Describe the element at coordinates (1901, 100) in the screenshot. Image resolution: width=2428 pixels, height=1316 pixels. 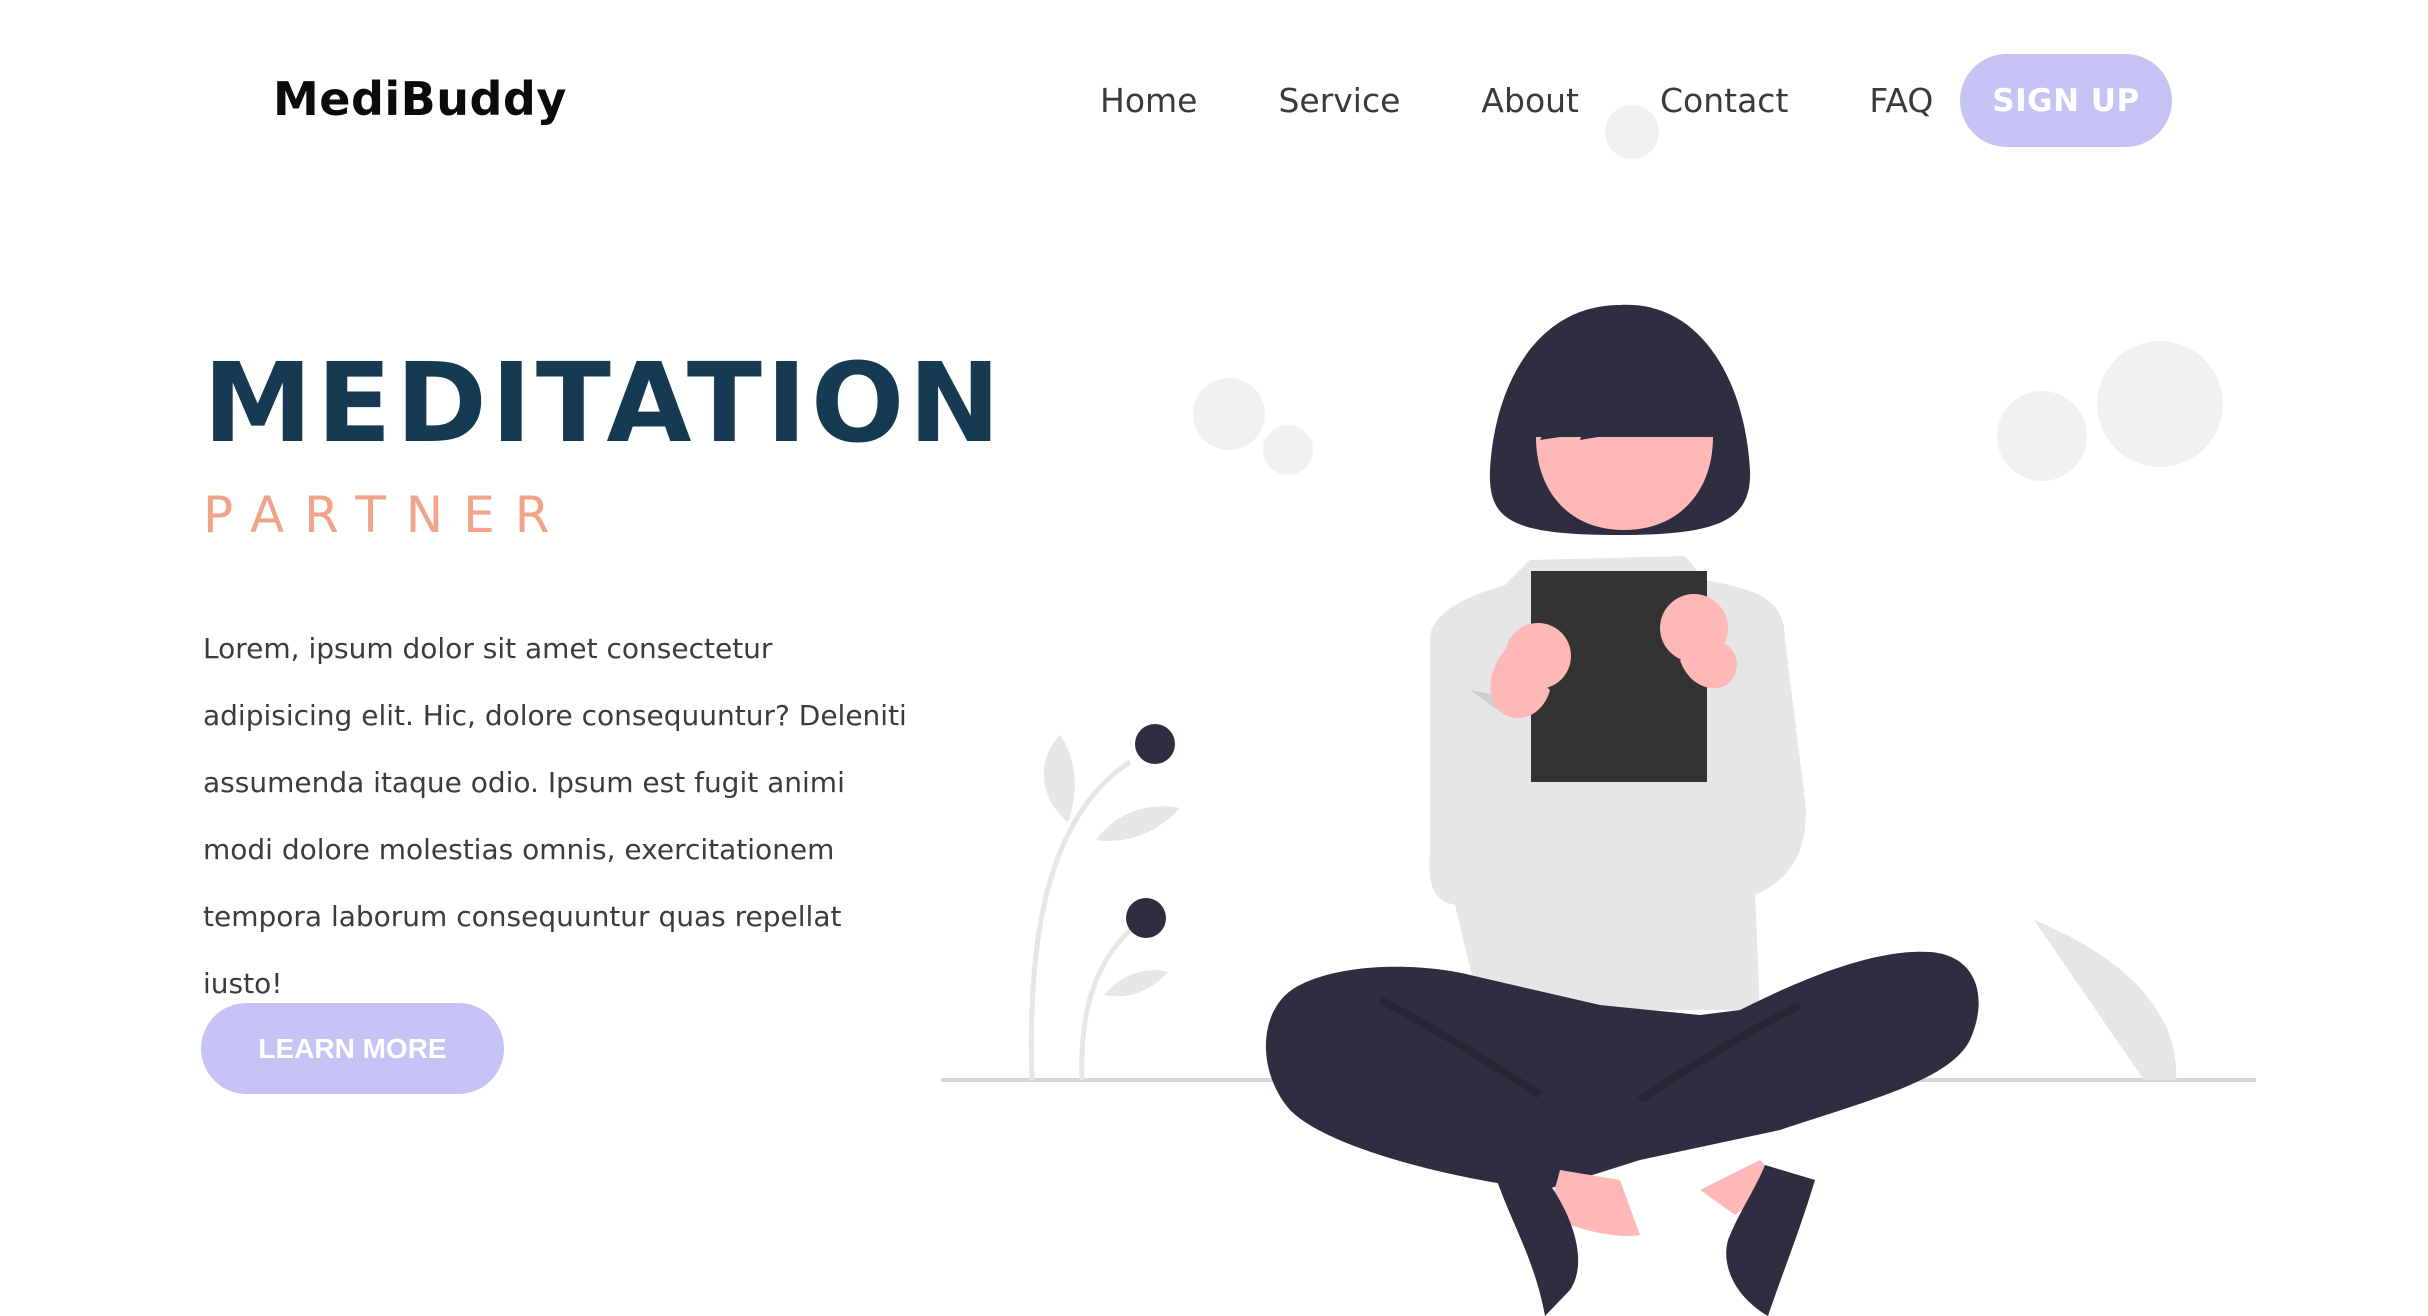
I see `nav-faq: FAQ` at that location.